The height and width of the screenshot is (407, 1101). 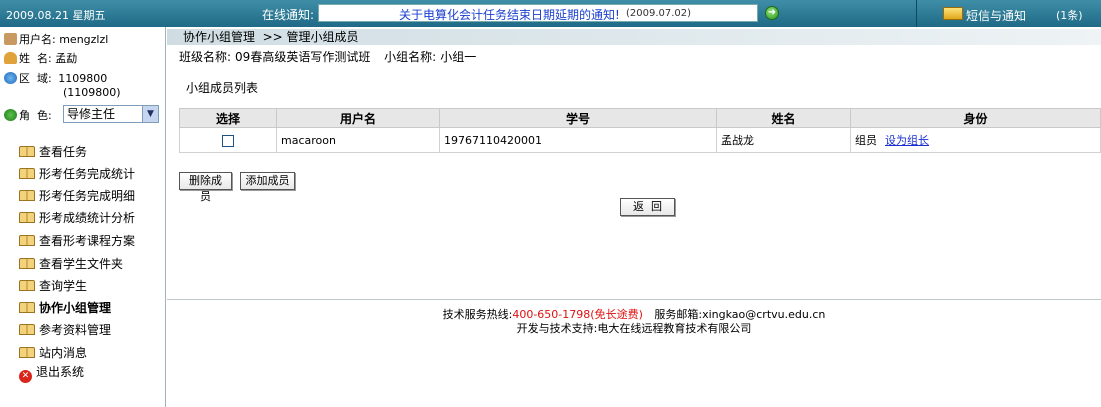 What do you see at coordinates (91, 114) in the screenshot?
I see `role-selected-value: 导修主任` at bounding box center [91, 114].